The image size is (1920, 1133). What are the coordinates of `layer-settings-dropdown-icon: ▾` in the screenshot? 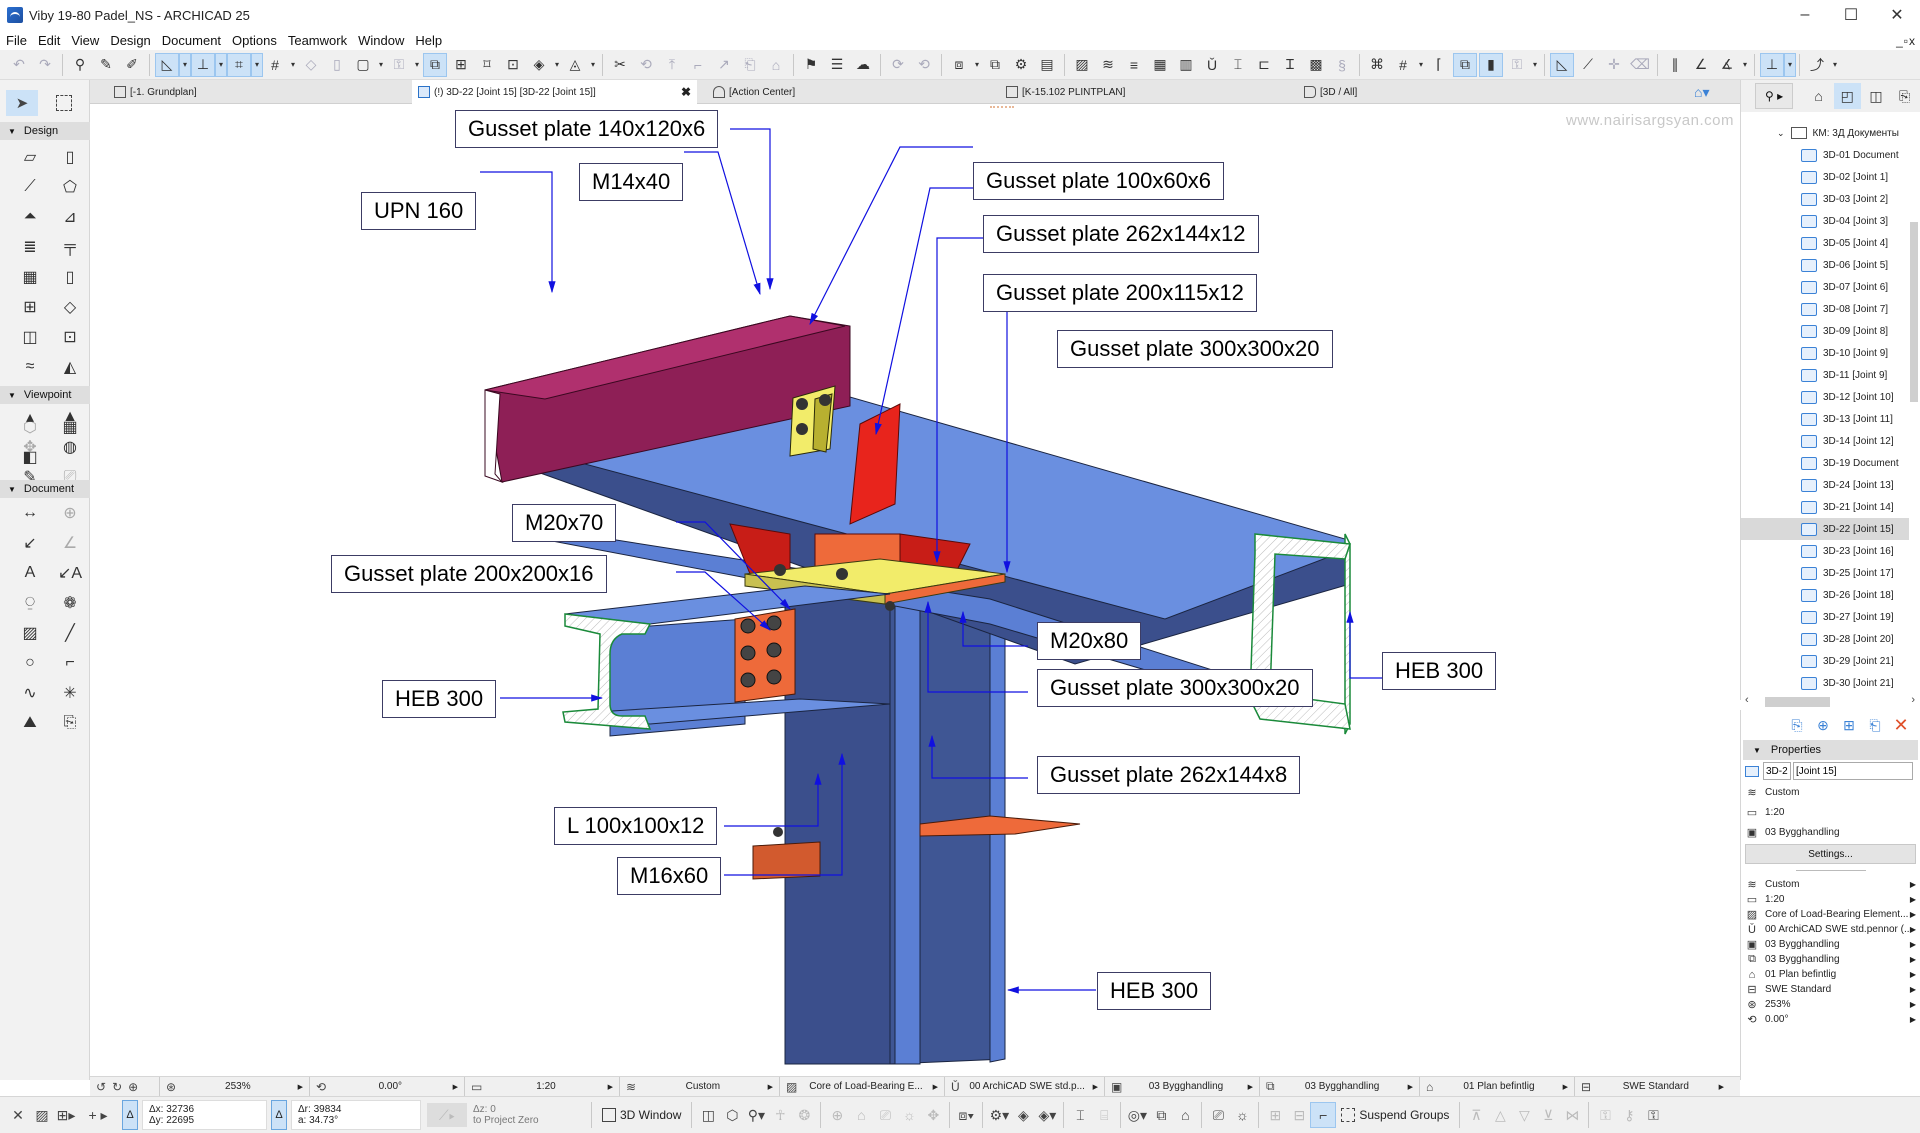 It's located at (977, 65).